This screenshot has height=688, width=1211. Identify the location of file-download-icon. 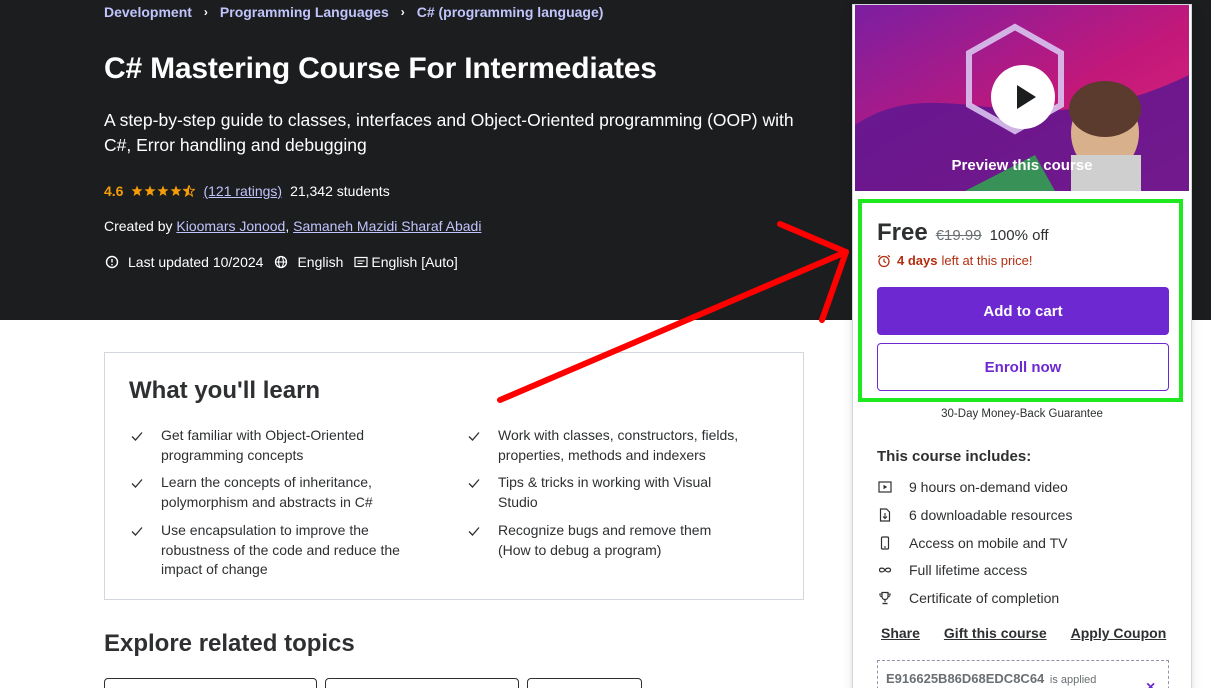
(885, 515).